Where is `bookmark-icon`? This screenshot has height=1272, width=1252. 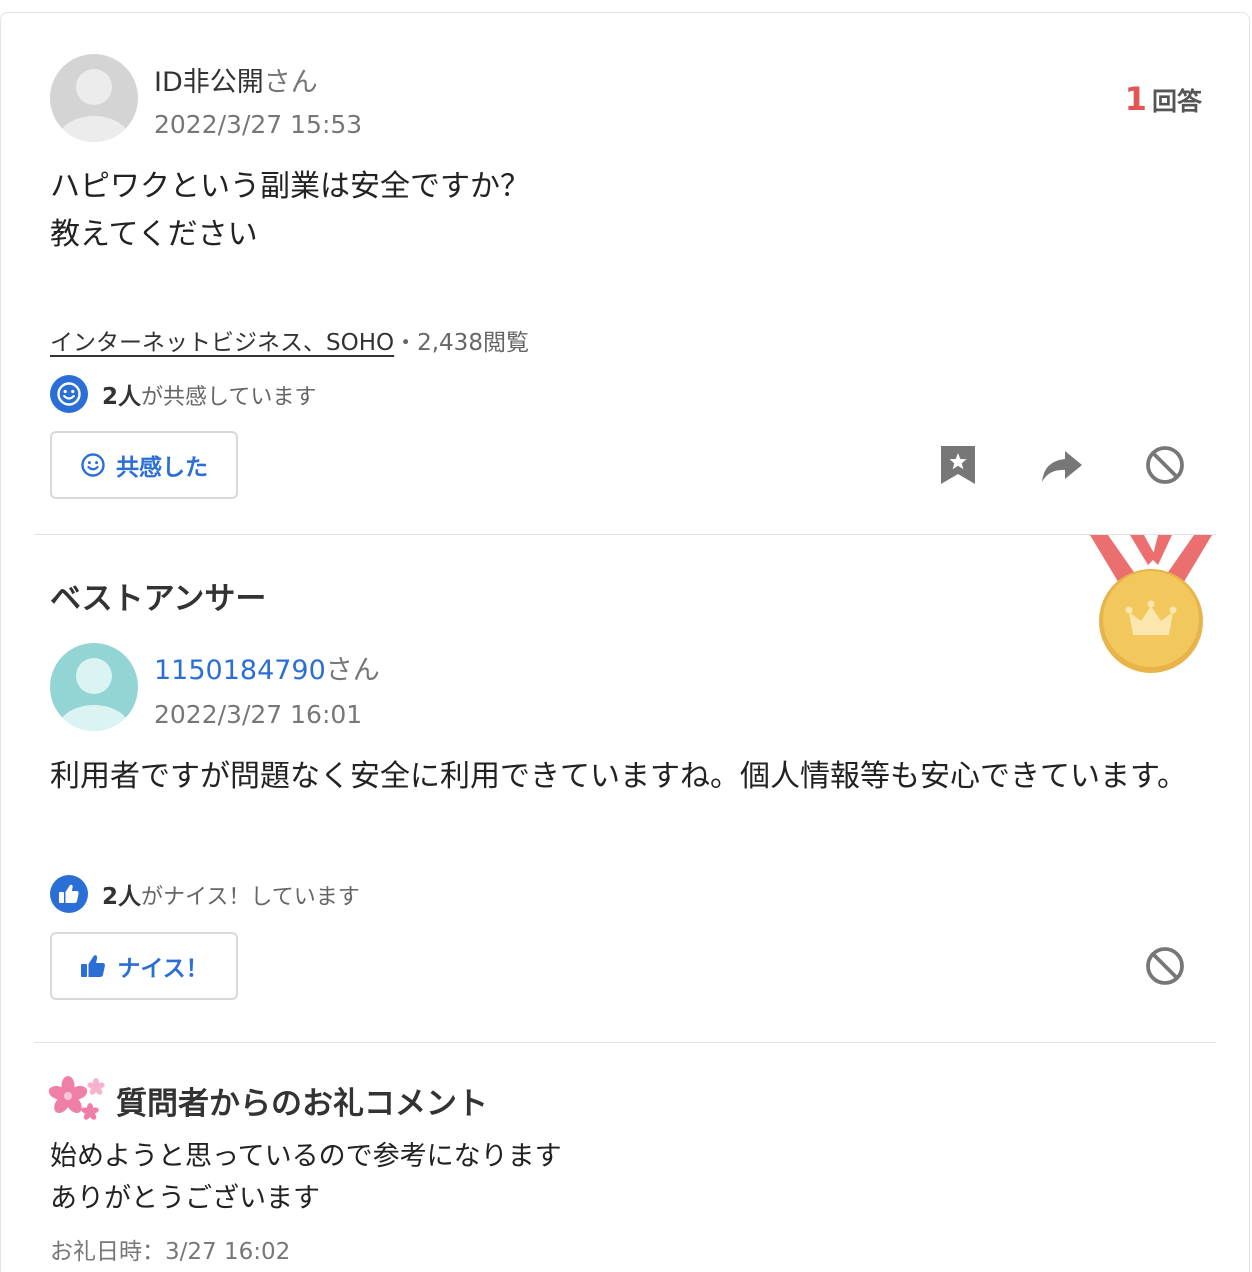
bookmark-icon is located at coordinates (958, 465).